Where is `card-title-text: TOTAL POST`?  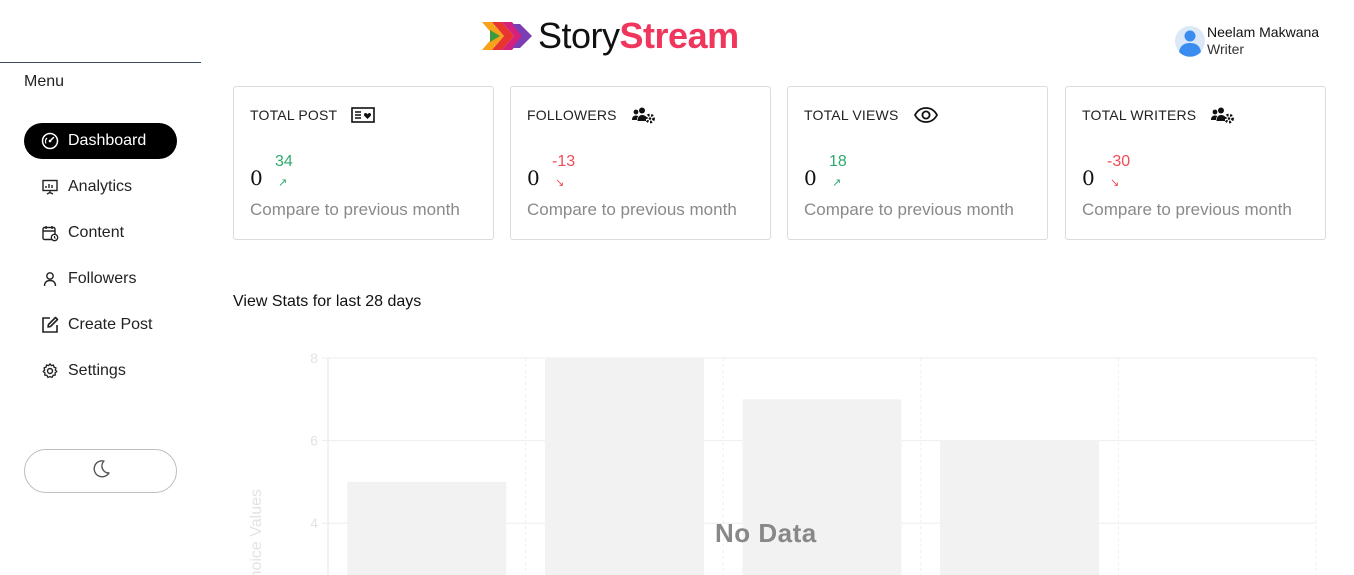
card-title-text: TOTAL POST is located at coordinates (294, 115).